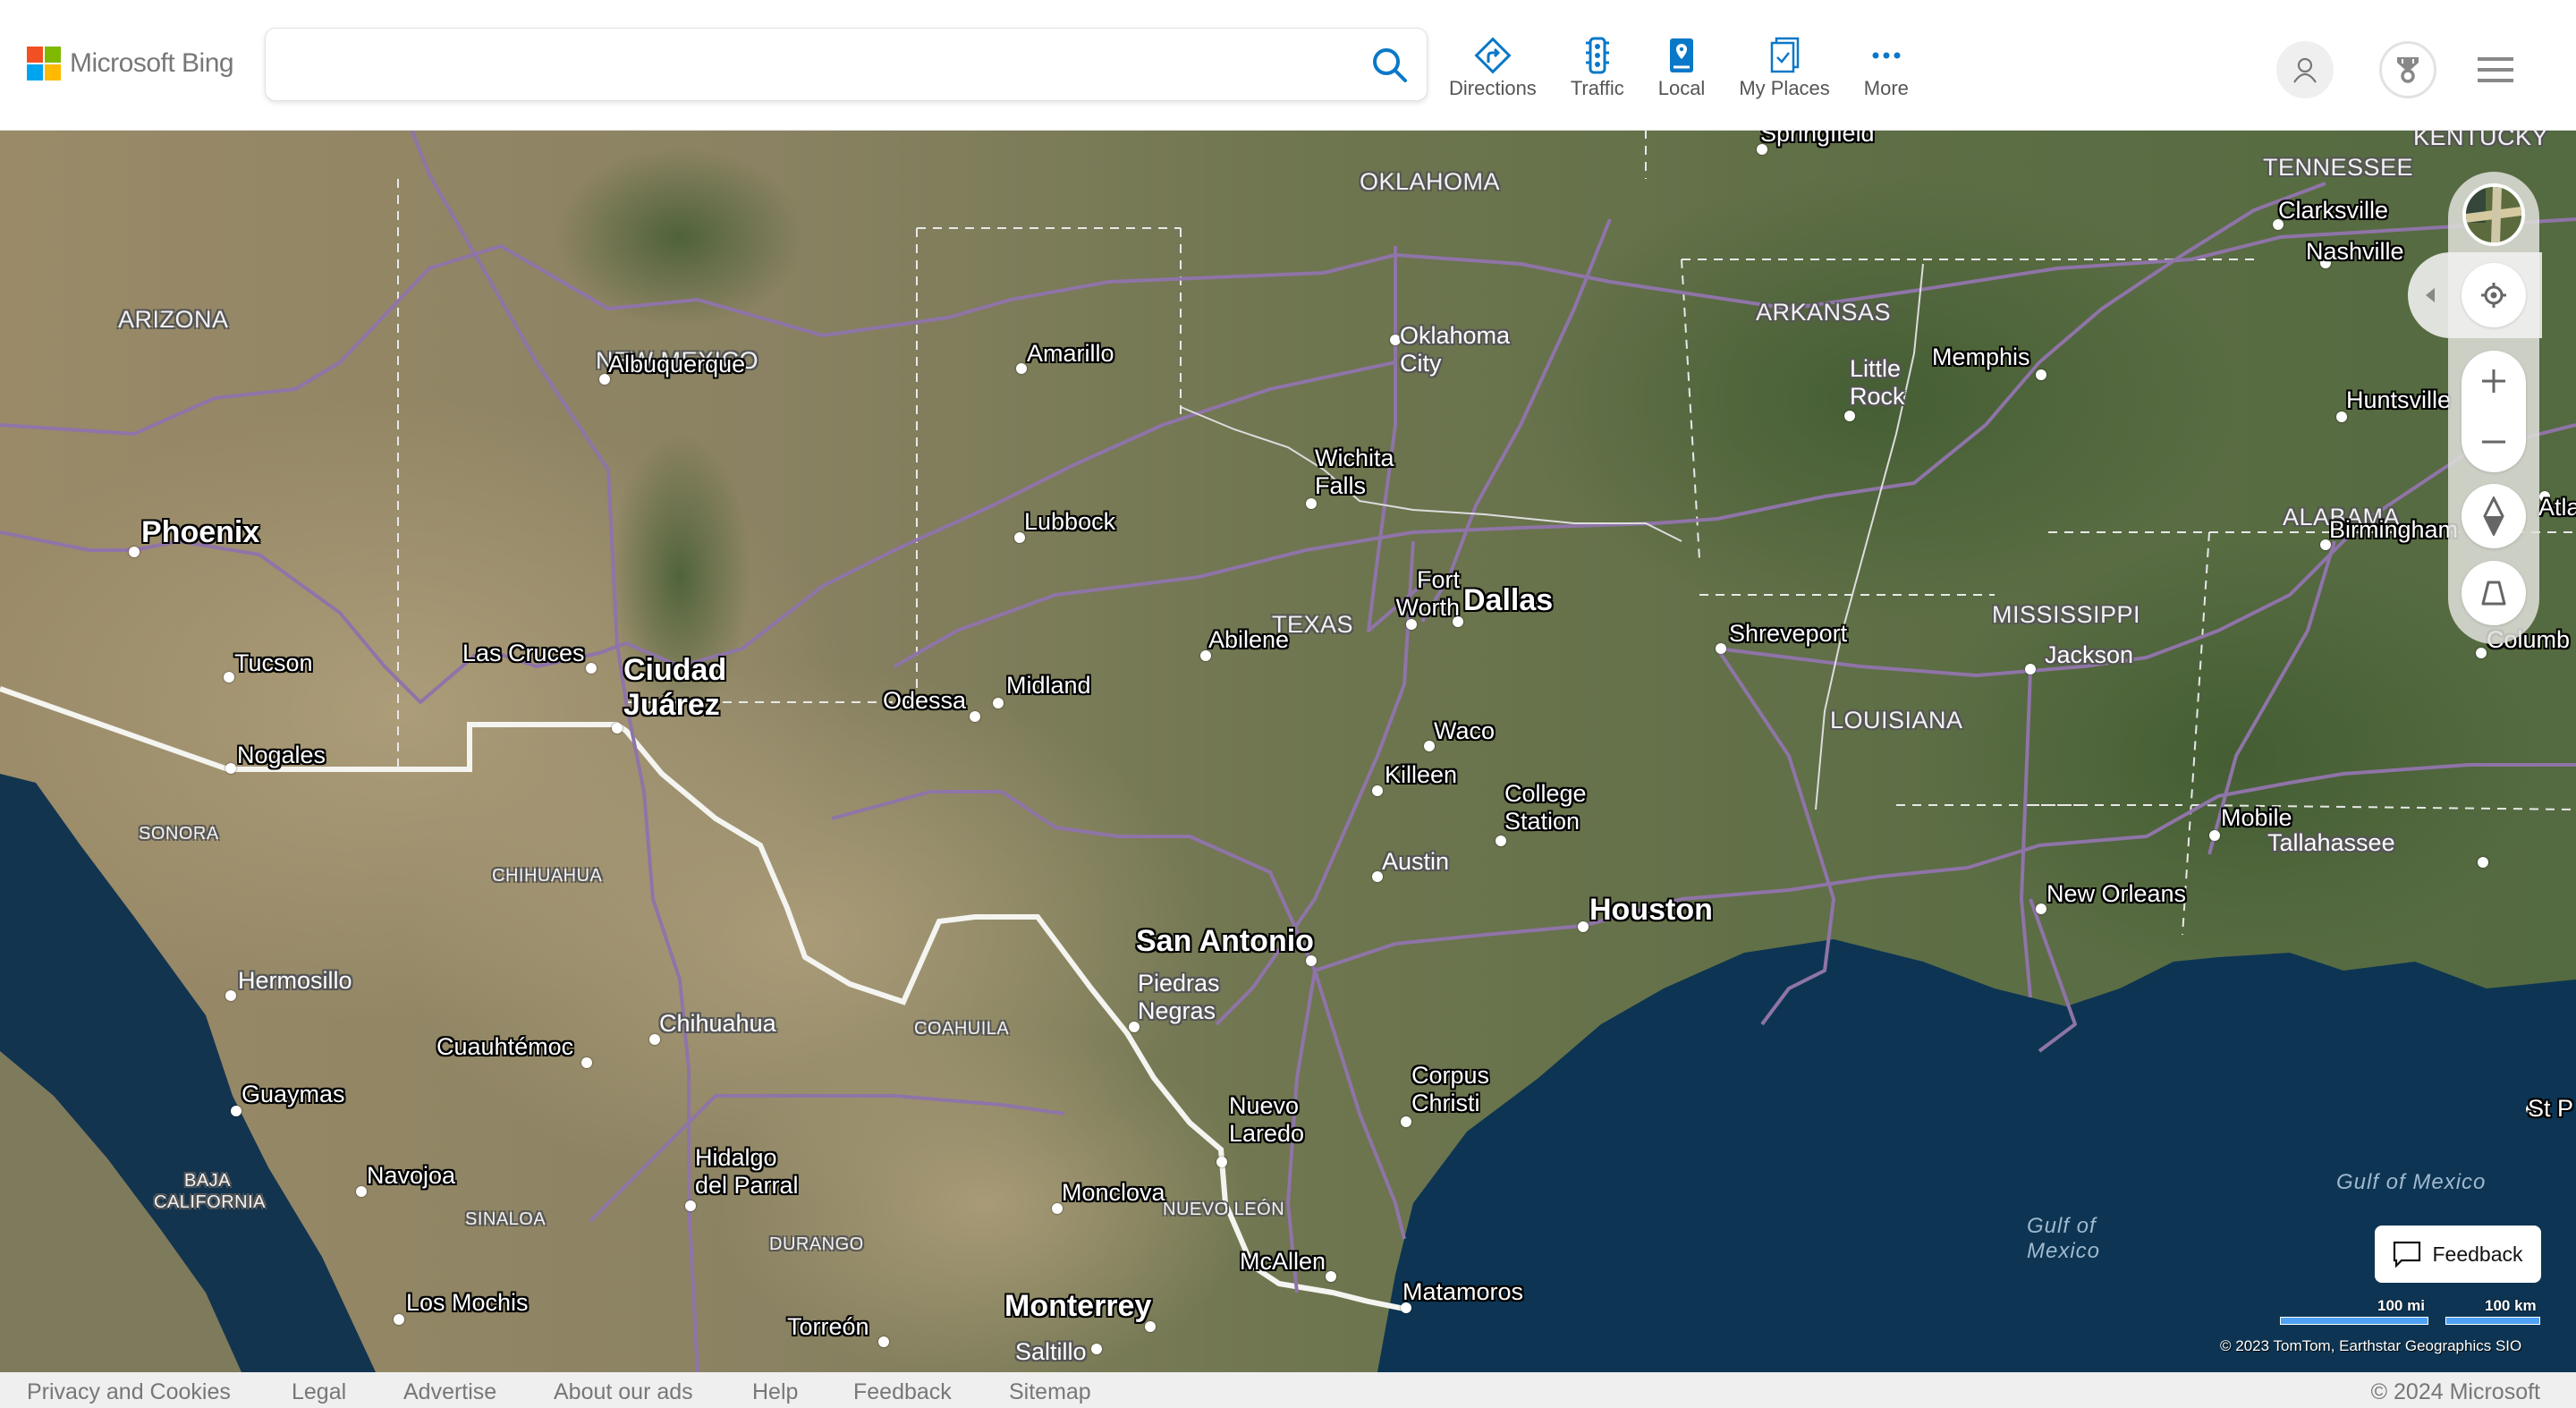  Describe the element at coordinates (236, 1111) in the screenshot. I see `city-marker-guaymas` at that location.